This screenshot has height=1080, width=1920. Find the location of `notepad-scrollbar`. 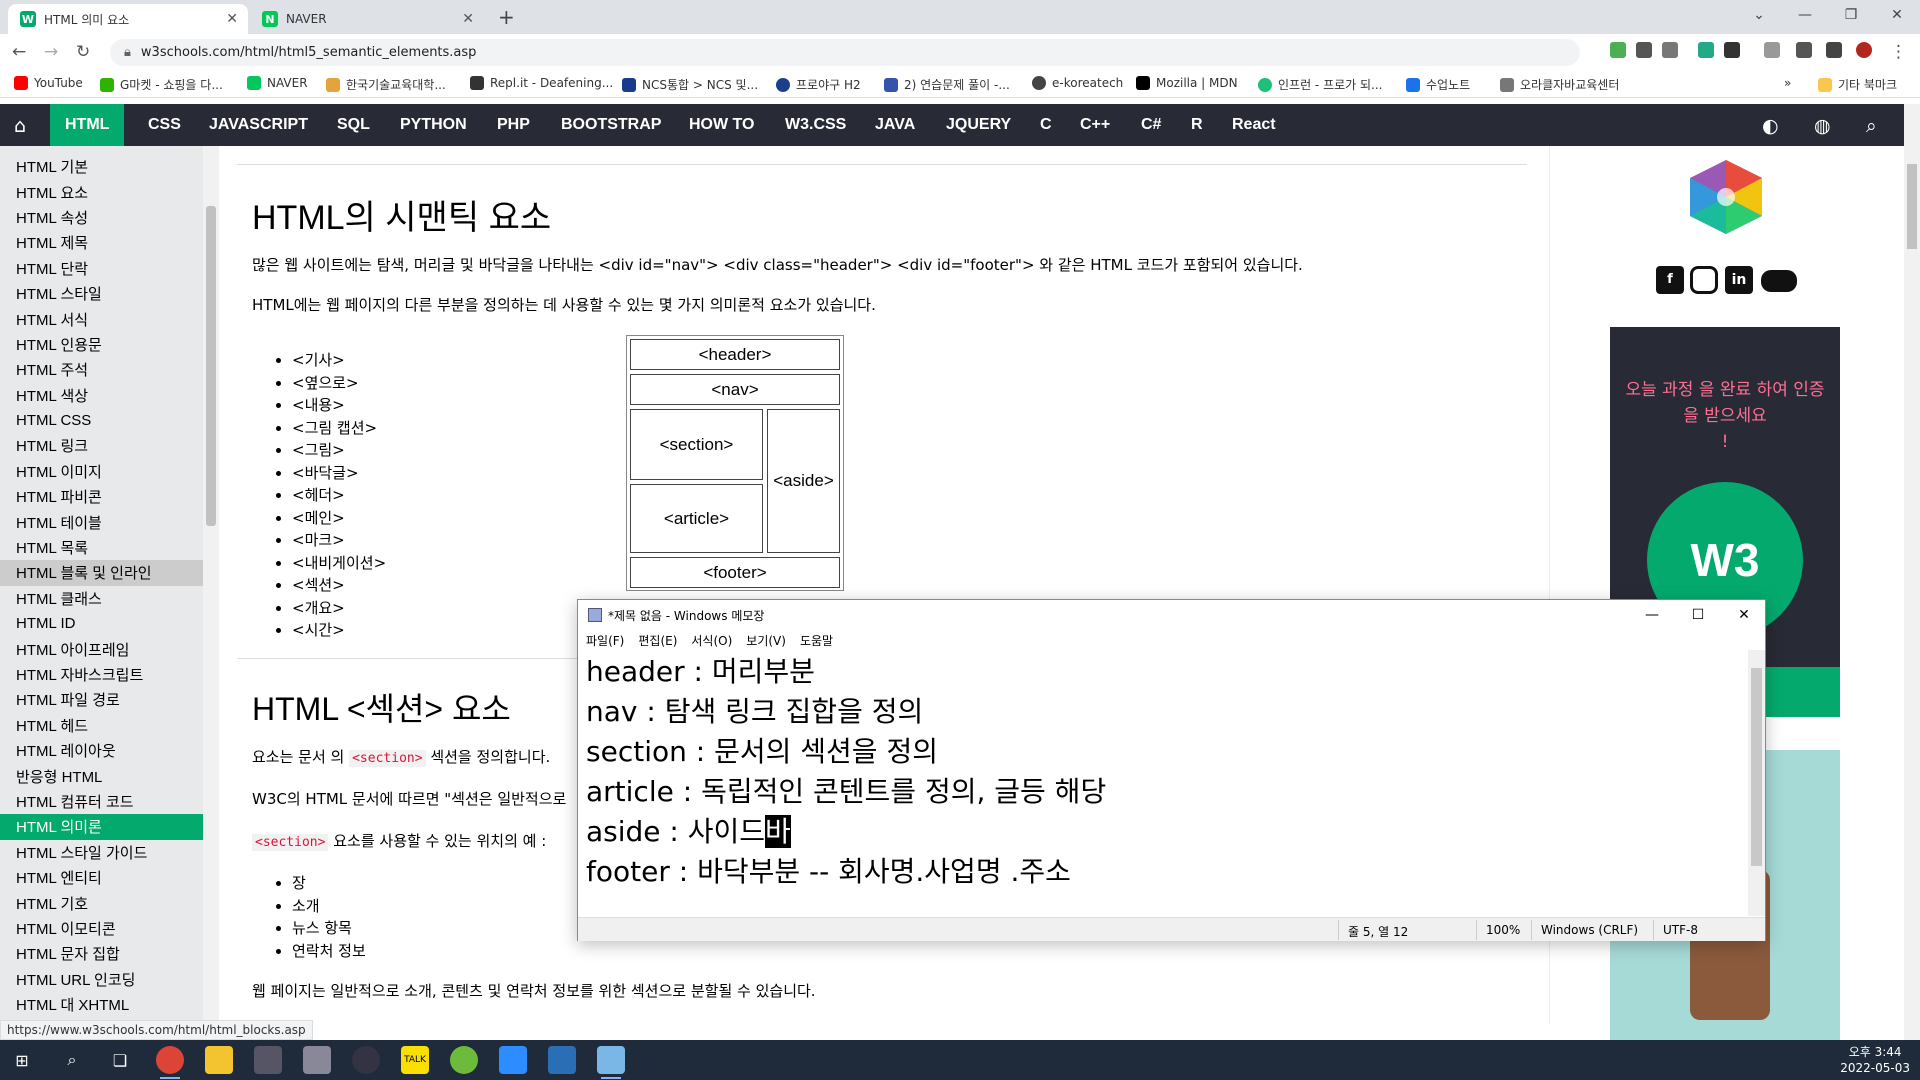

notepad-scrollbar is located at coordinates (1756, 783).